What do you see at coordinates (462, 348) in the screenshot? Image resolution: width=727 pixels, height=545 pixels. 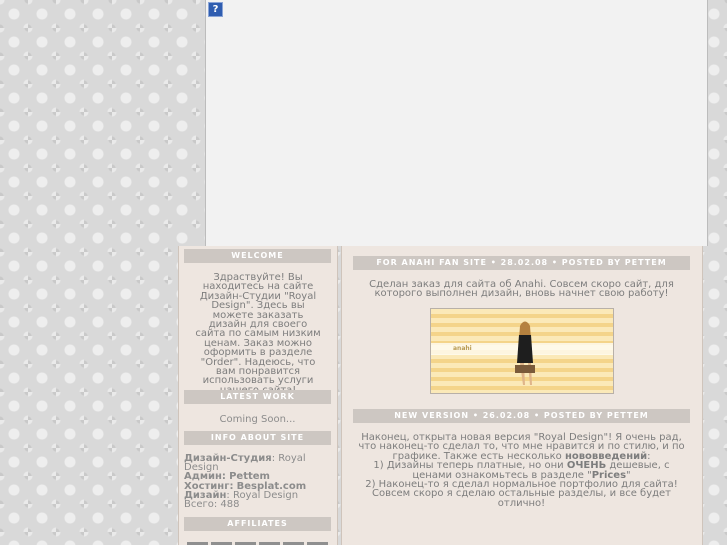 I see `banner-logo: anahi` at bounding box center [462, 348].